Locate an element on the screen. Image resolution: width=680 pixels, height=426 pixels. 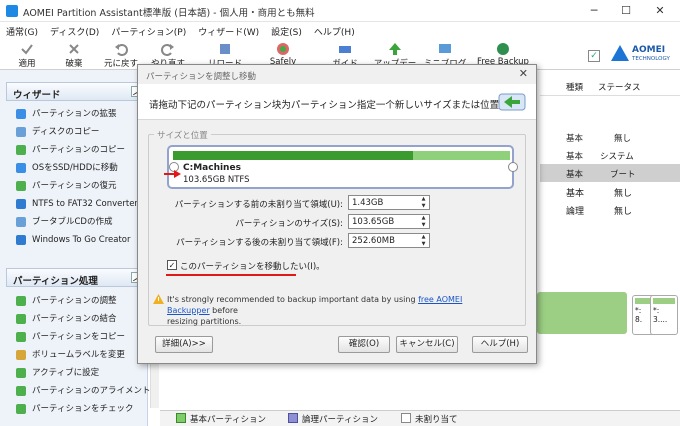
partition-op-item: パーティションをコピー is located at coordinates (69, 337).